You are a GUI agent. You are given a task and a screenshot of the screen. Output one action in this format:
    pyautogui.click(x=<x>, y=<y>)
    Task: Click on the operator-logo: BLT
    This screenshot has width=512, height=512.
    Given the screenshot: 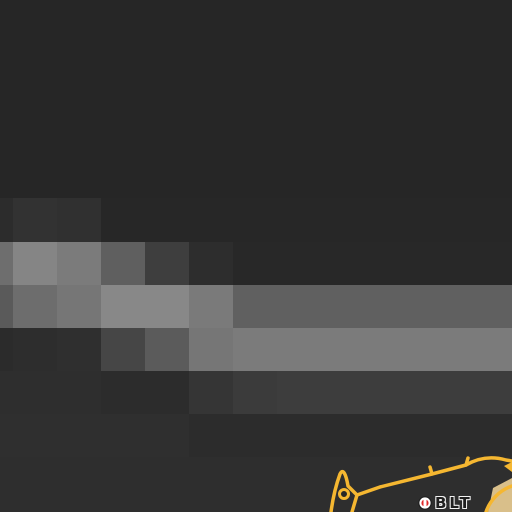 What is the action you would take?
    pyautogui.click(x=456, y=502)
    